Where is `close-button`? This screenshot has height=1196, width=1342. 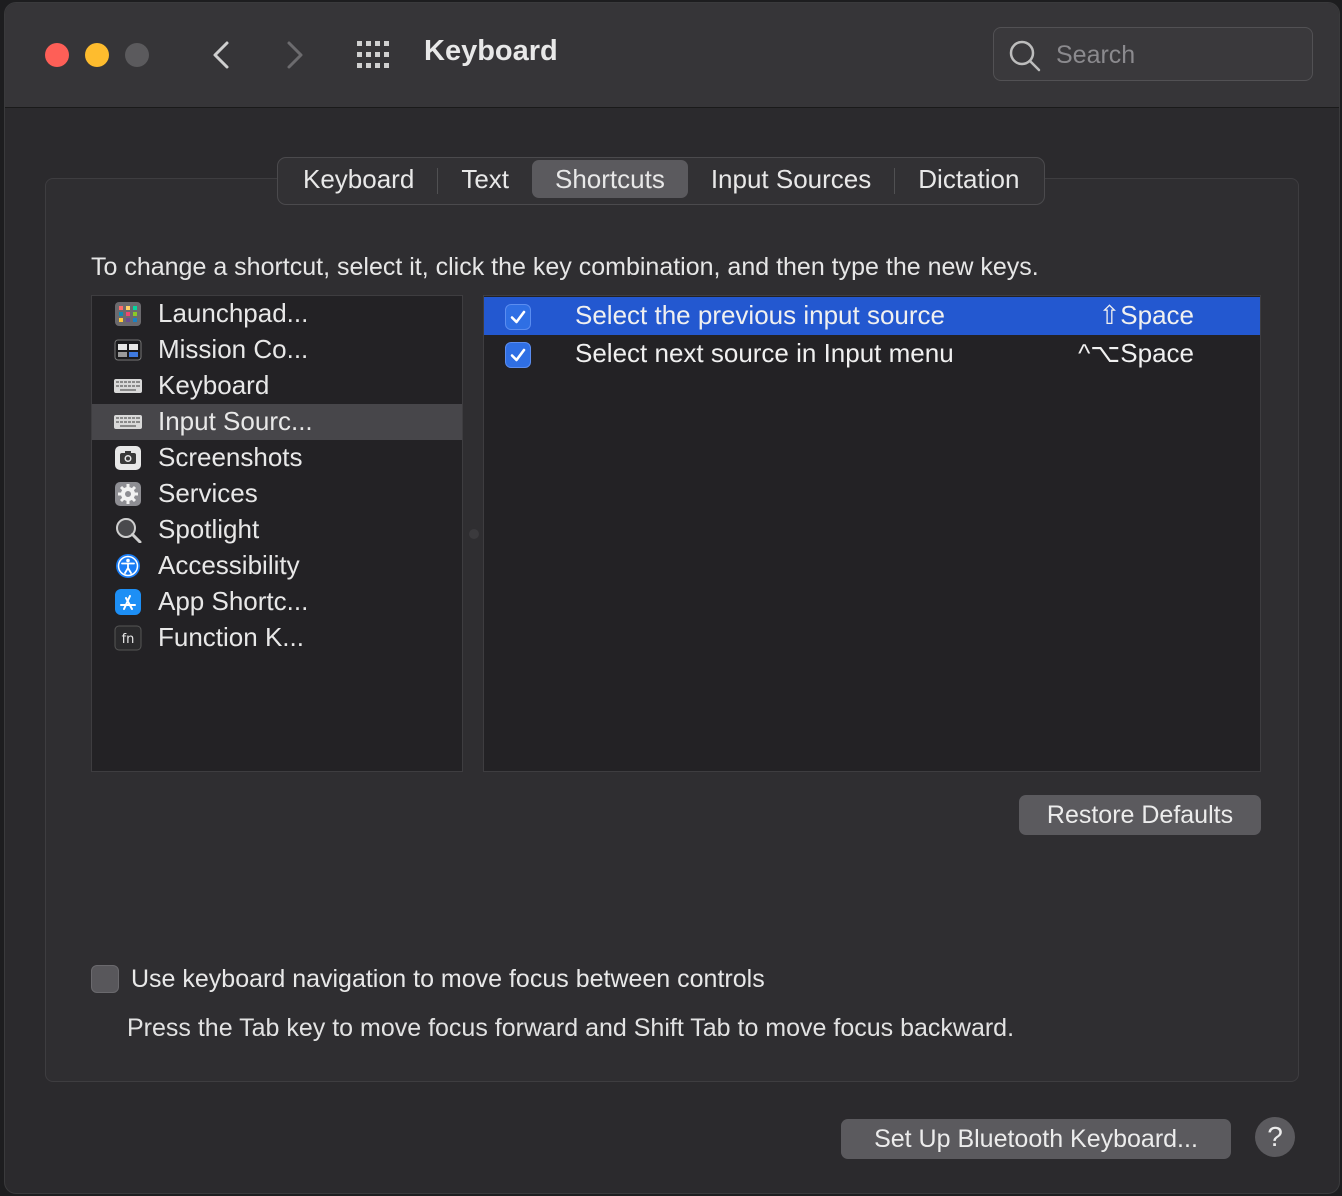 close-button is located at coordinates (57, 55).